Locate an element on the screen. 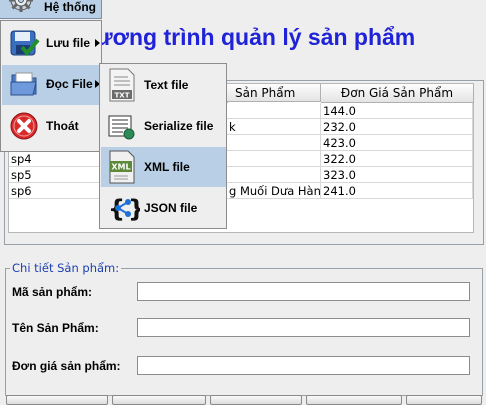  exit-icon is located at coordinates (24, 126).